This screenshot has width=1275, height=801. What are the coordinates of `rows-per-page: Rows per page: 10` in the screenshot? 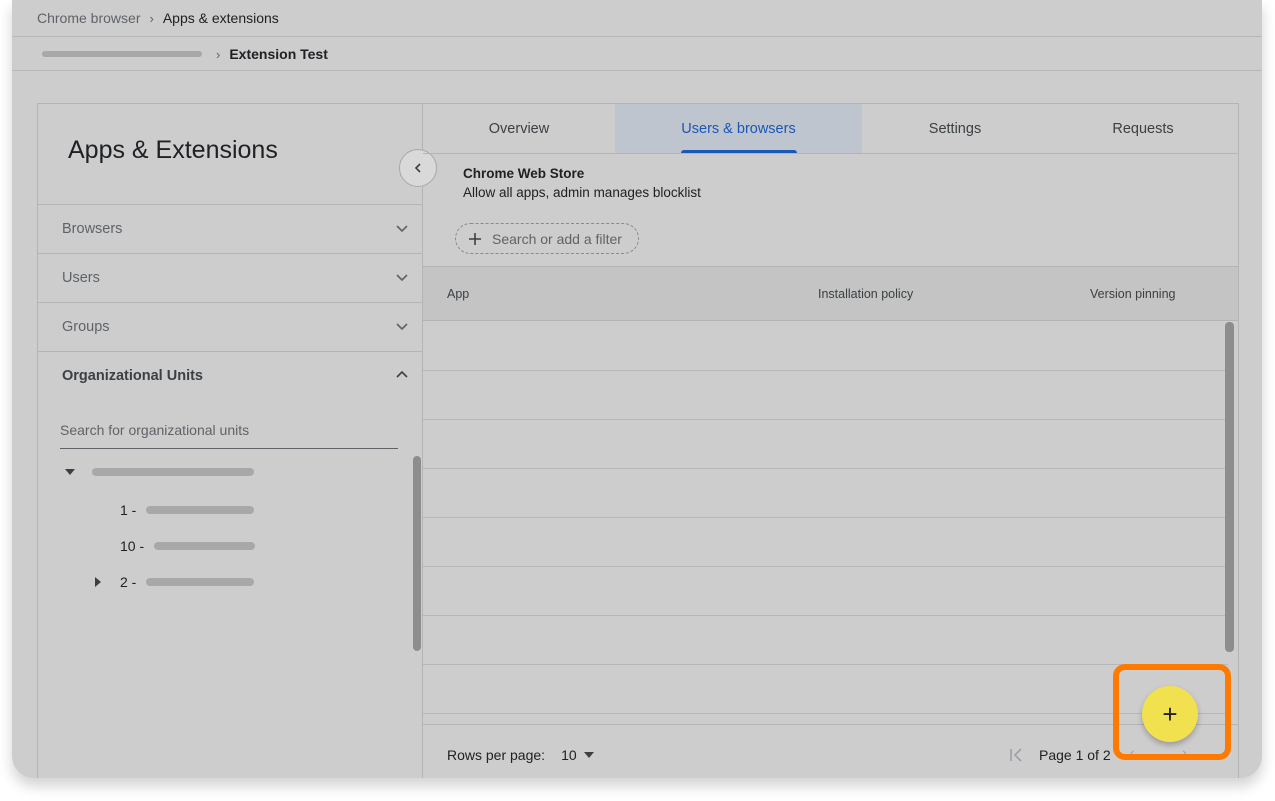 It's located at (521, 755).